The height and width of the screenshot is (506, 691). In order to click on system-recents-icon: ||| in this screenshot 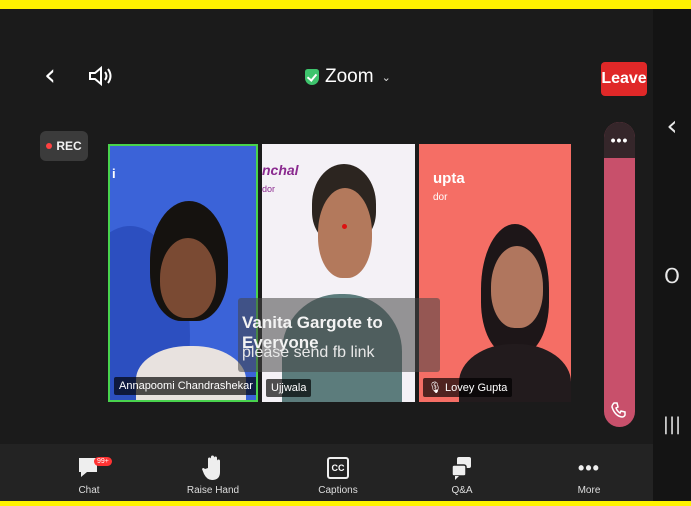, I will do `click(672, 424)`.